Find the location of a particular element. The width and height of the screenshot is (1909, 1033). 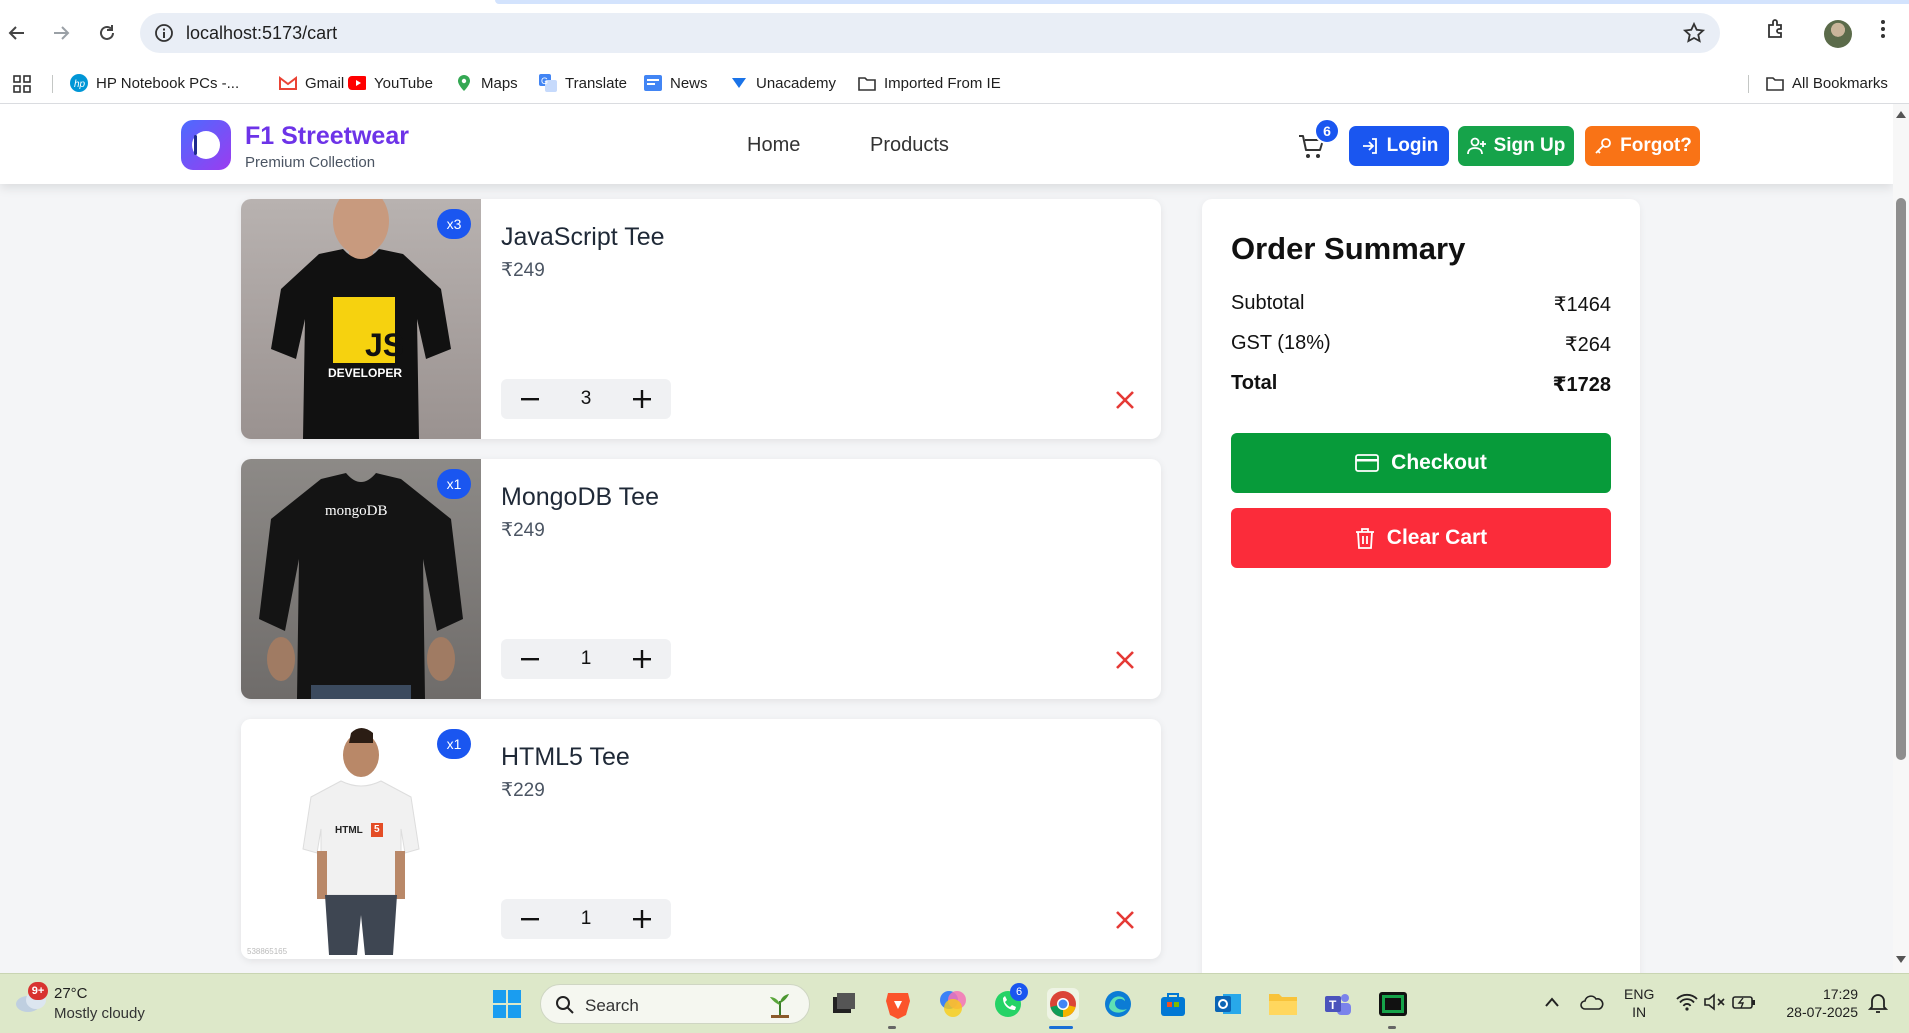

url-text: localhost:5173/cart is located at coordinates (261, 33).